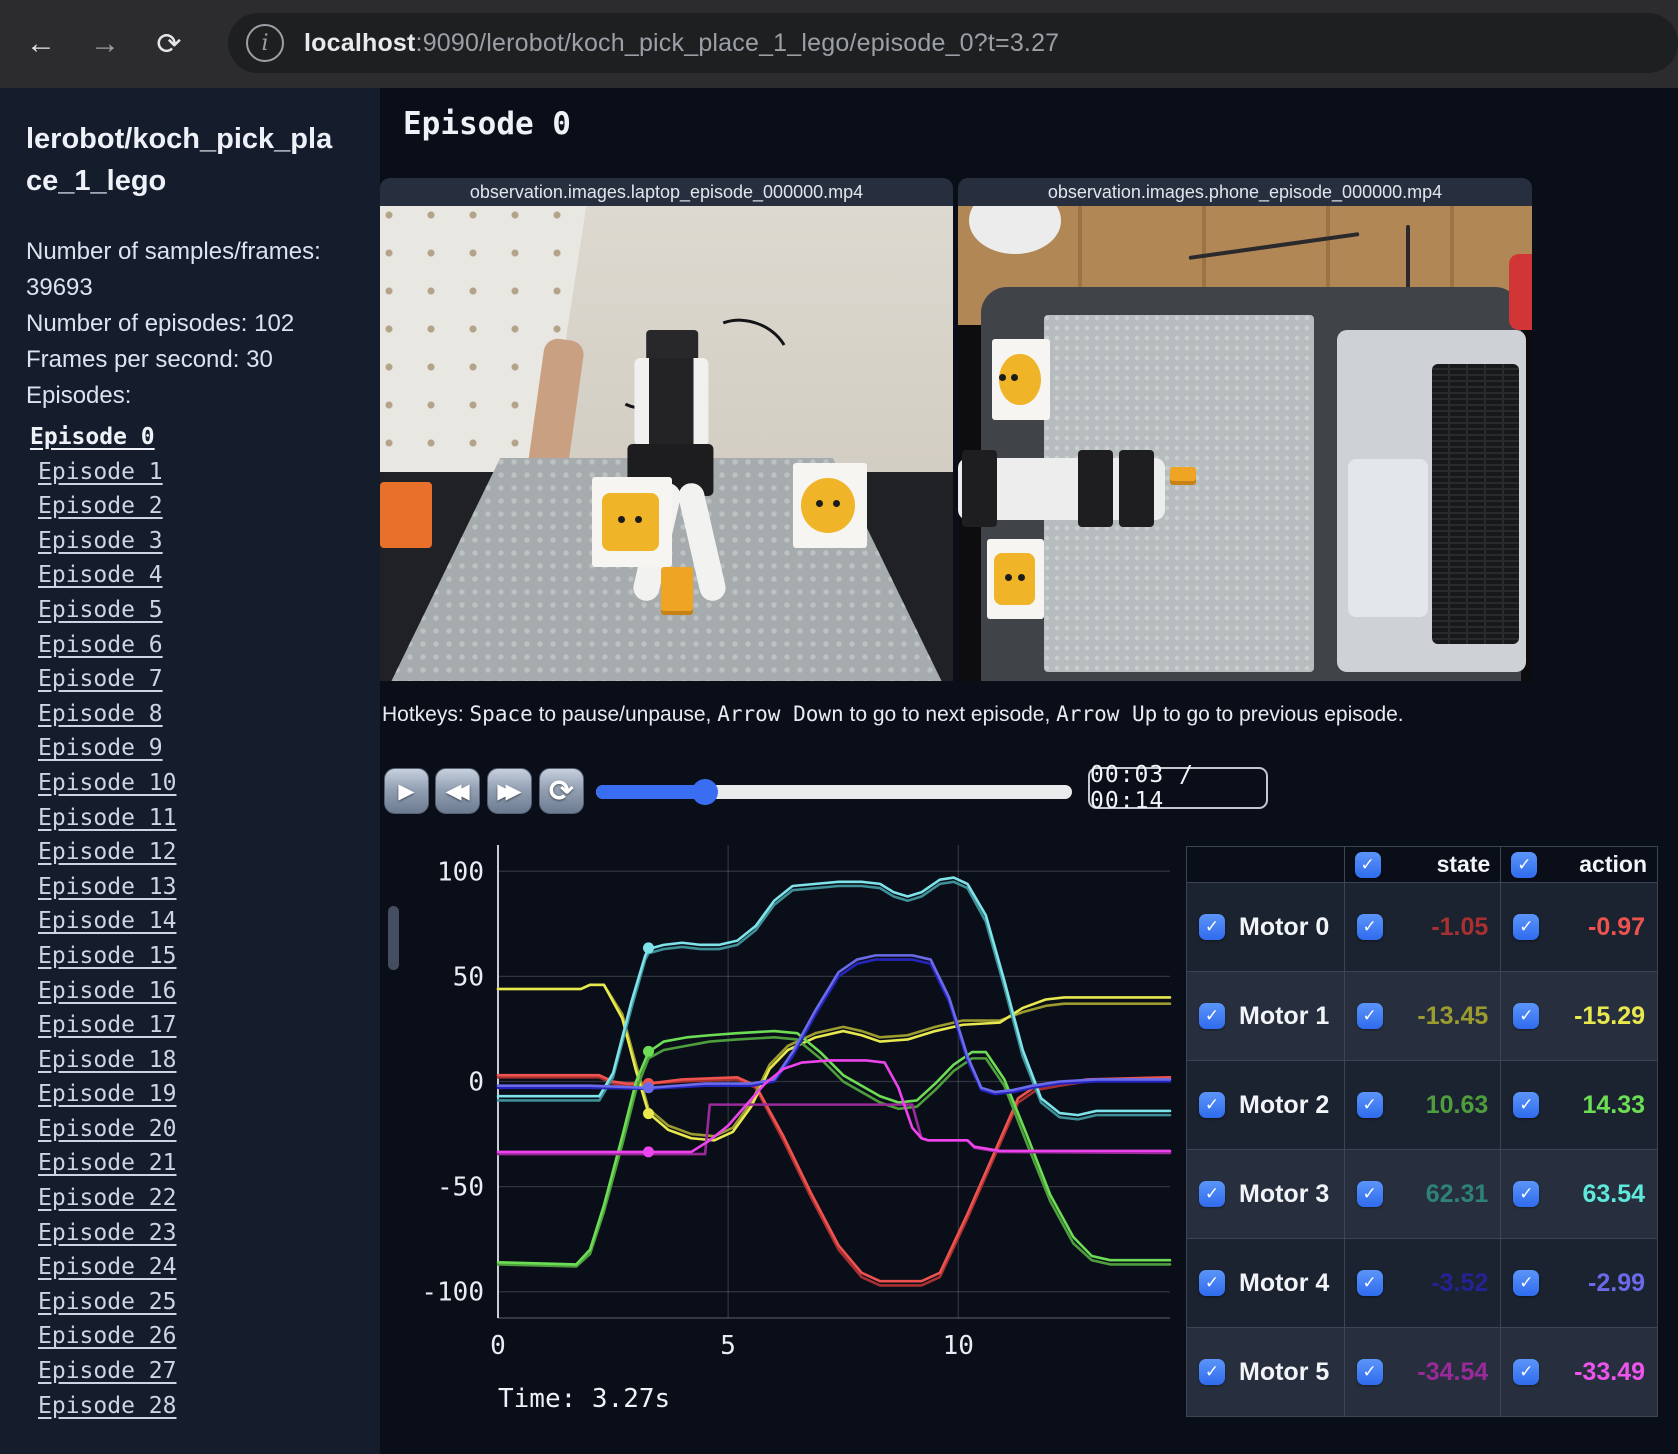  I want to click on episode-link: Episode 13, so click(203, 887).